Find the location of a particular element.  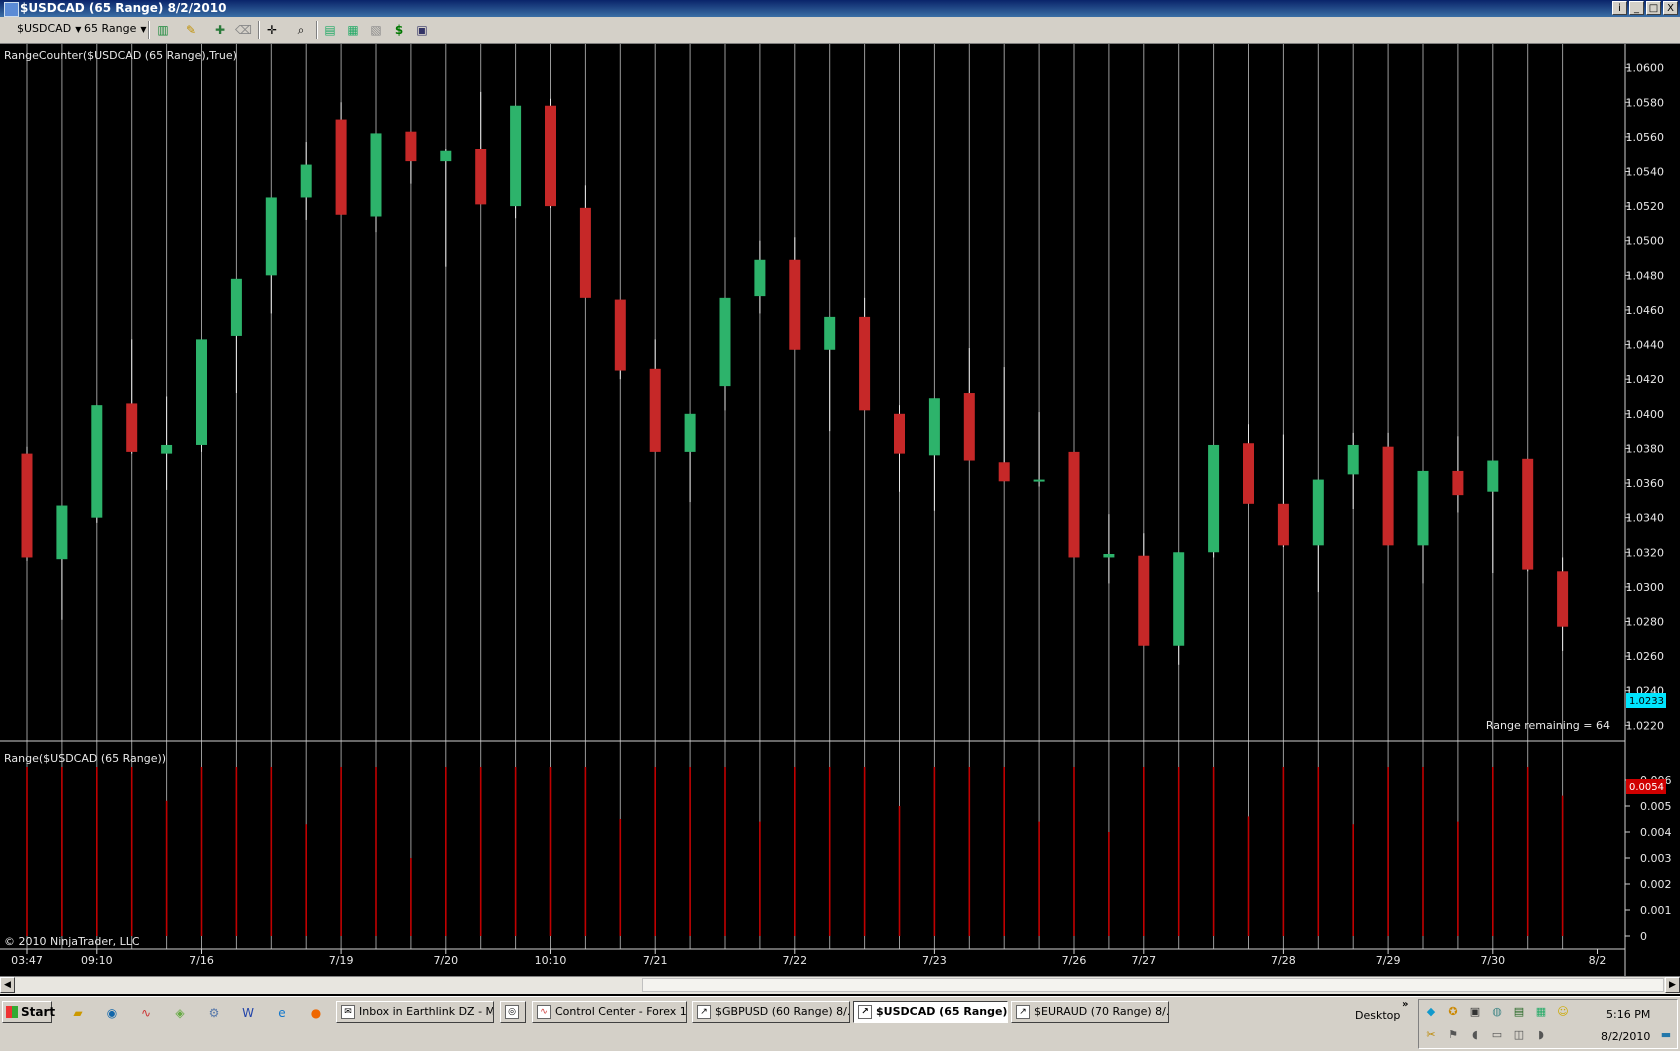

order-dollar-icon: $ is located at coordinates (399, 30).